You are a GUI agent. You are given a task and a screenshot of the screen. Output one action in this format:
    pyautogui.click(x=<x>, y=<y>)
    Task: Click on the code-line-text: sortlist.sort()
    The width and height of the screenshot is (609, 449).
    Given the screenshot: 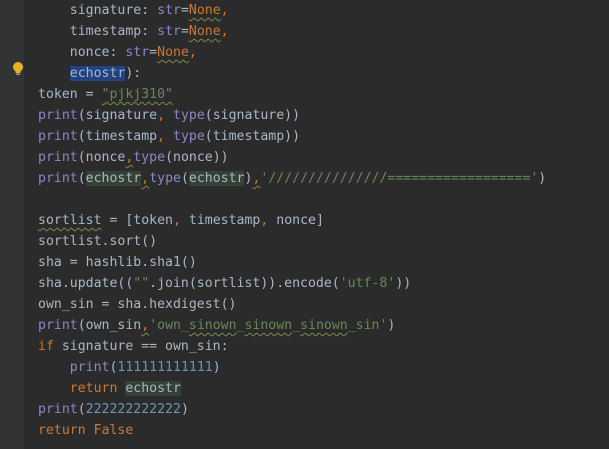 What is the action you would take?
    pyautogui.click(x=97, y=241)
    